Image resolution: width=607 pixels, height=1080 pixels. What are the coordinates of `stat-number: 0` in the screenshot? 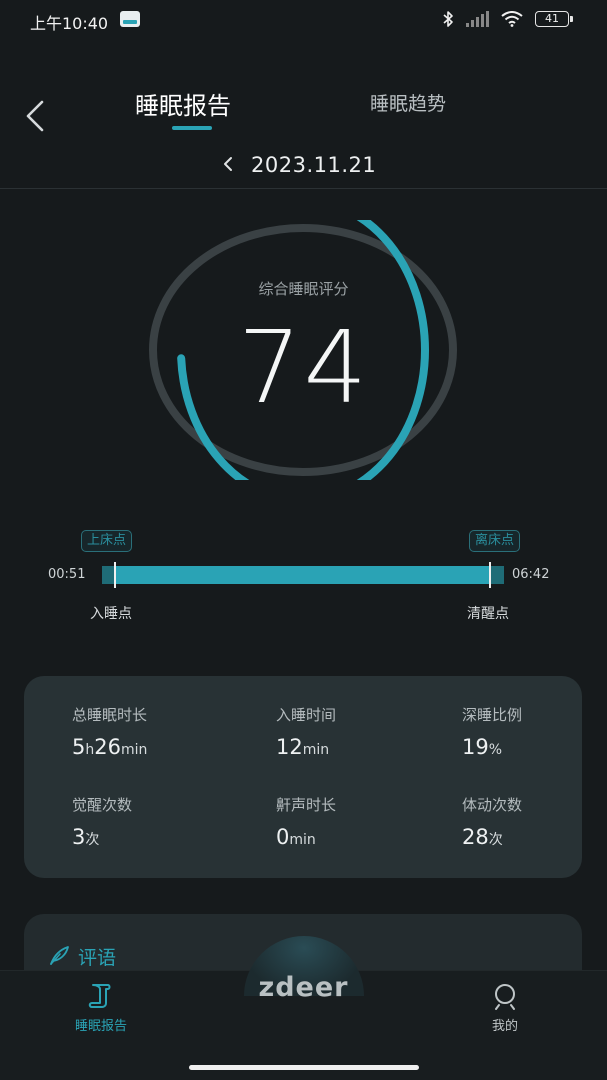 It's located at (283, 837).